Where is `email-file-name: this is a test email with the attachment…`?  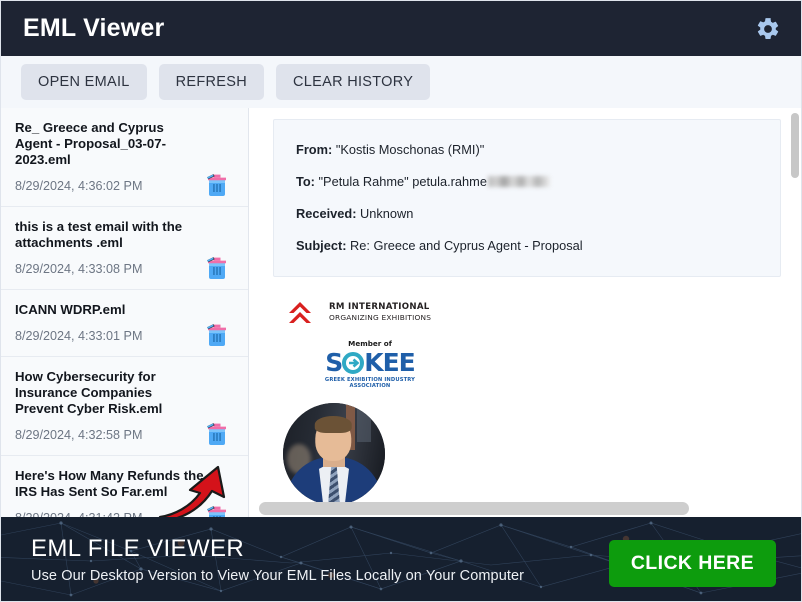
email-file-name: this is a test email with the attachment… is located at coordinates (99, 234).